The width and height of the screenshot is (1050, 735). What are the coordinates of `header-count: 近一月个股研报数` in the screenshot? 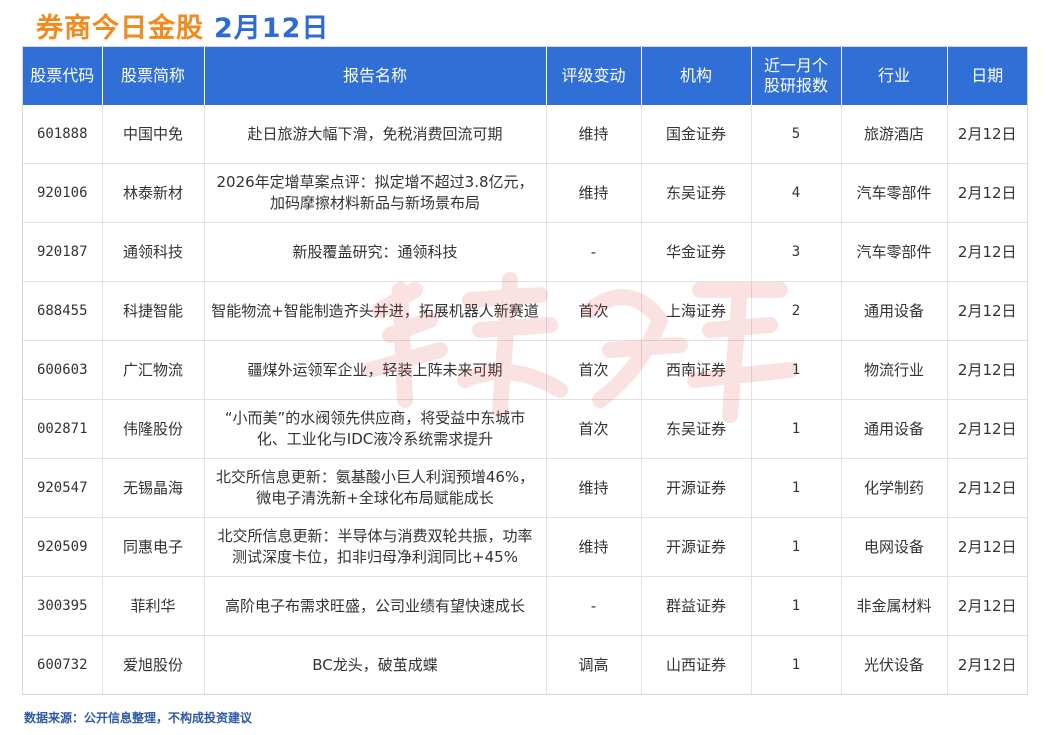 It's located at (796, 76).